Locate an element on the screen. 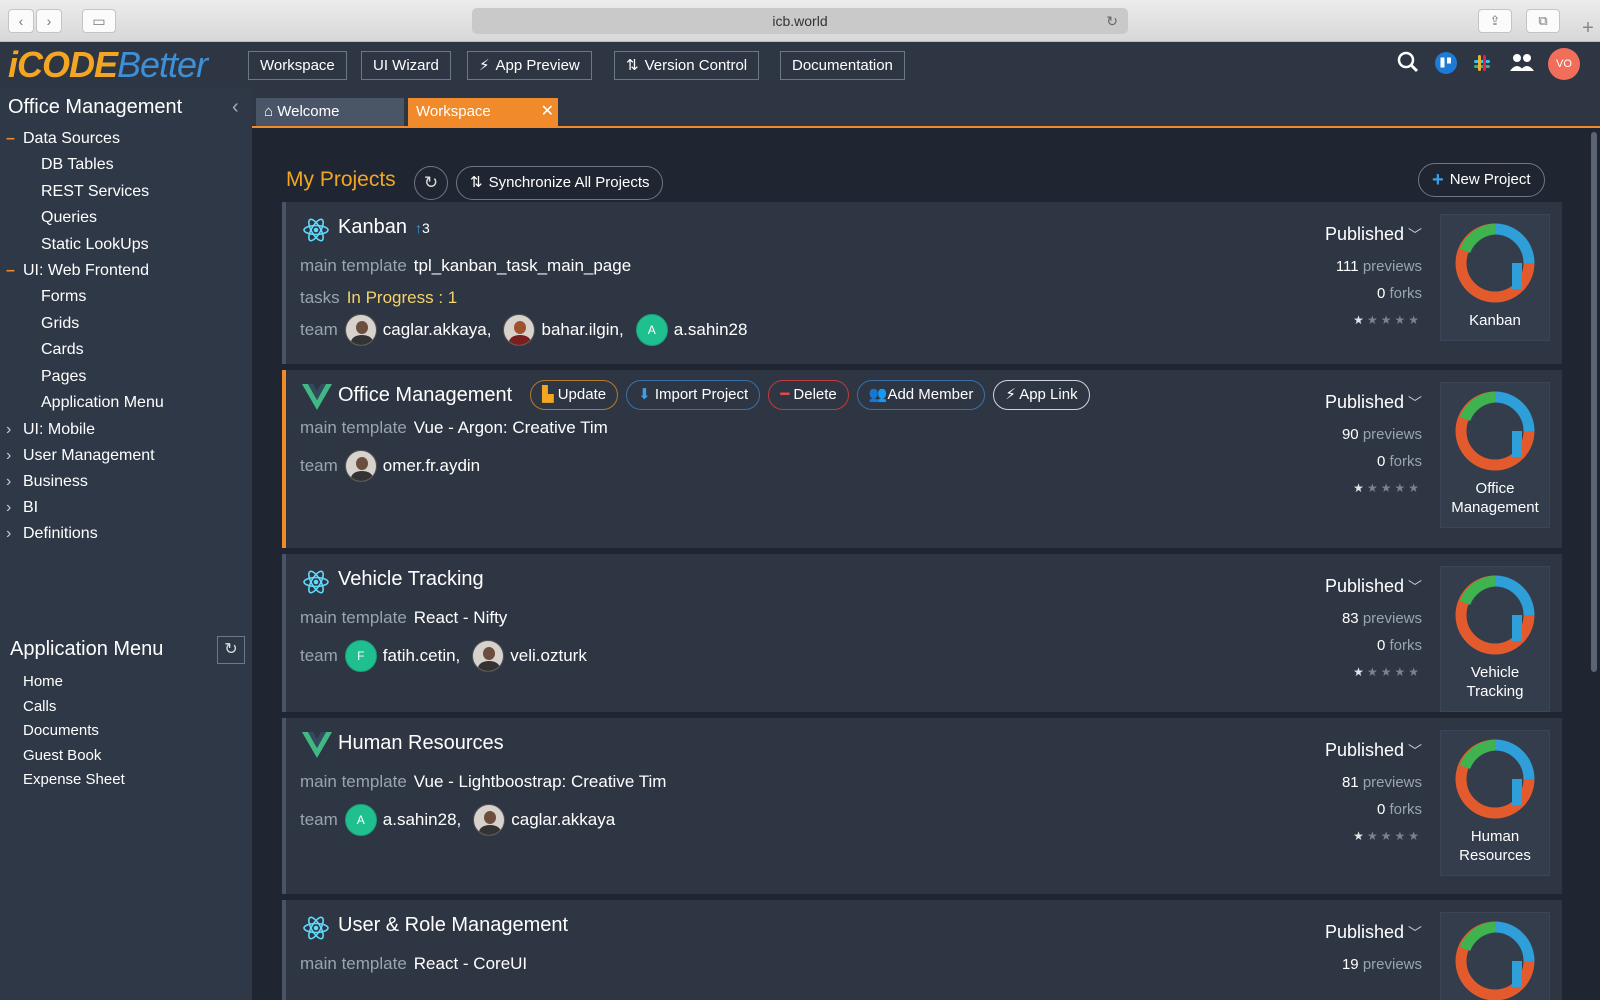  tree-group: › Business is located at coordinates (126, 482).